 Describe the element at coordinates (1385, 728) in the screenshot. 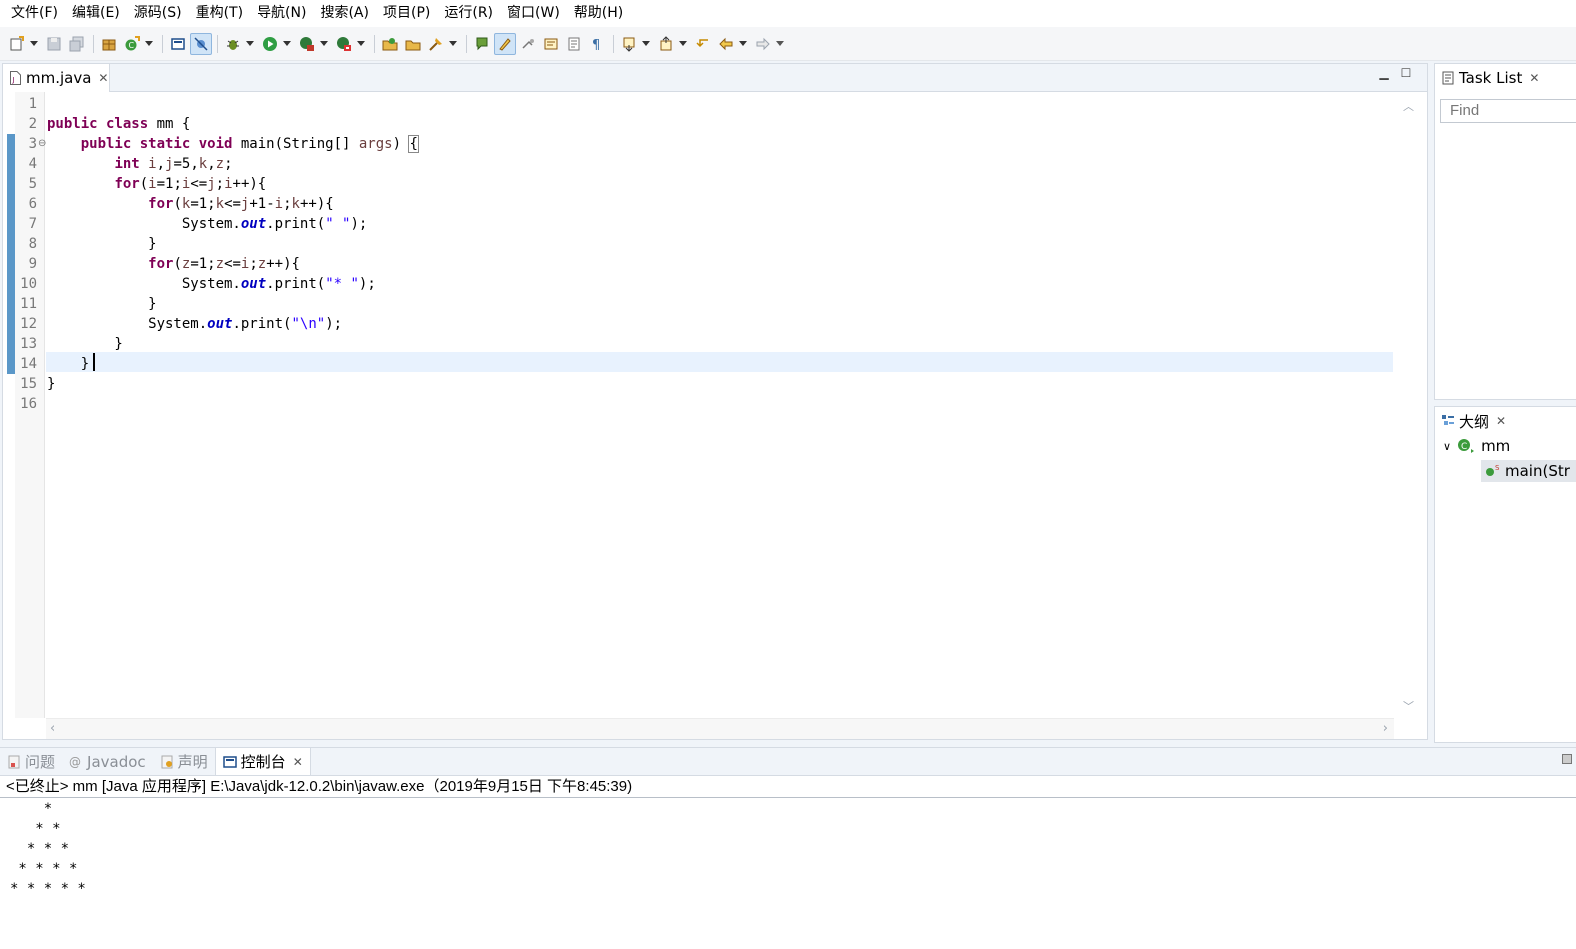

I see `scroll-right-icon: ›` at that location.